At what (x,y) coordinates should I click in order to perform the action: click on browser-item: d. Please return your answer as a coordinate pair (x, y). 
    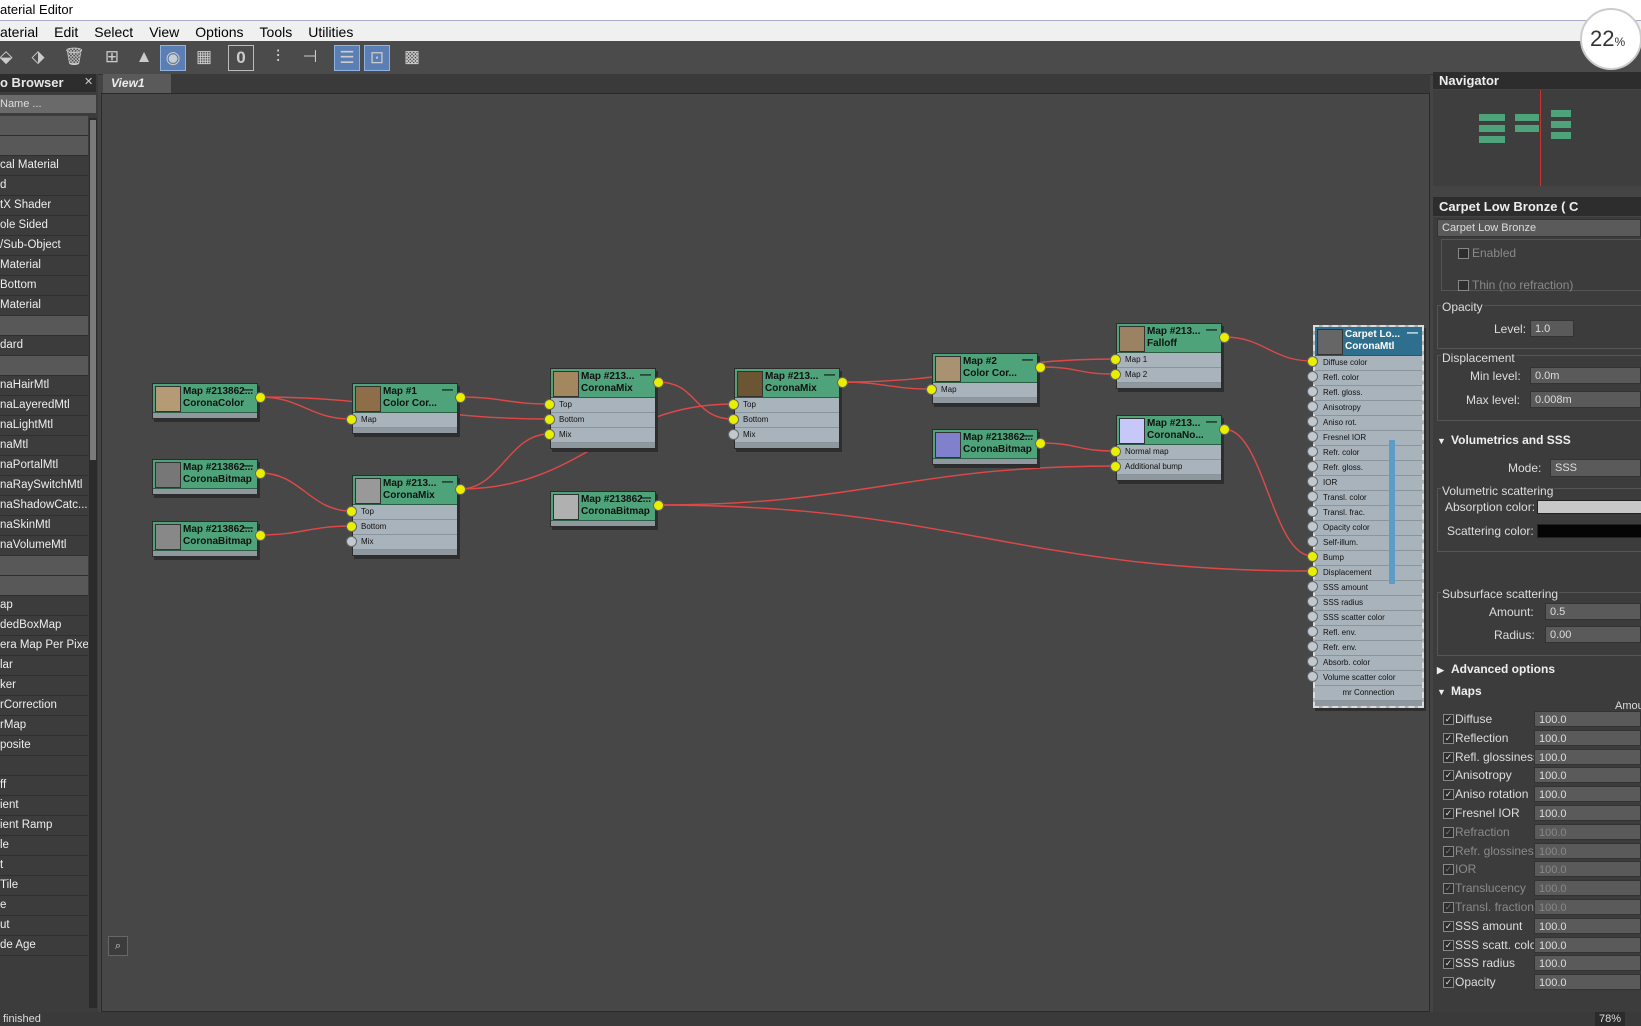
    Looking at the image, I should click on (44, 186).